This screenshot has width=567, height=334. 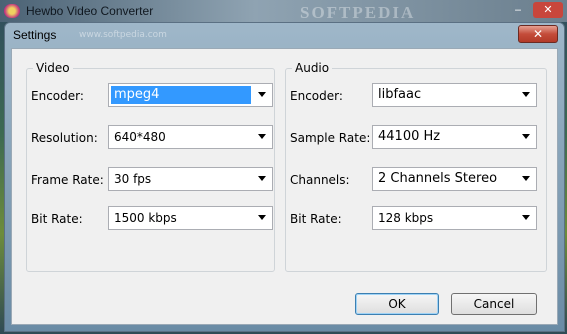 What do you see at coordinates (548, 10) in the screenshot?
I see `background-close-button: ✕` at bounding box center [548, 10].